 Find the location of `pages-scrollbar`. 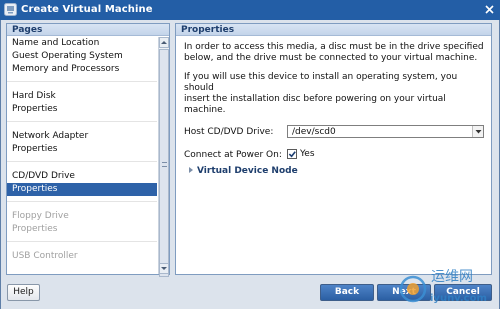

pages-scrollbar is located at coordinates (163, 157).